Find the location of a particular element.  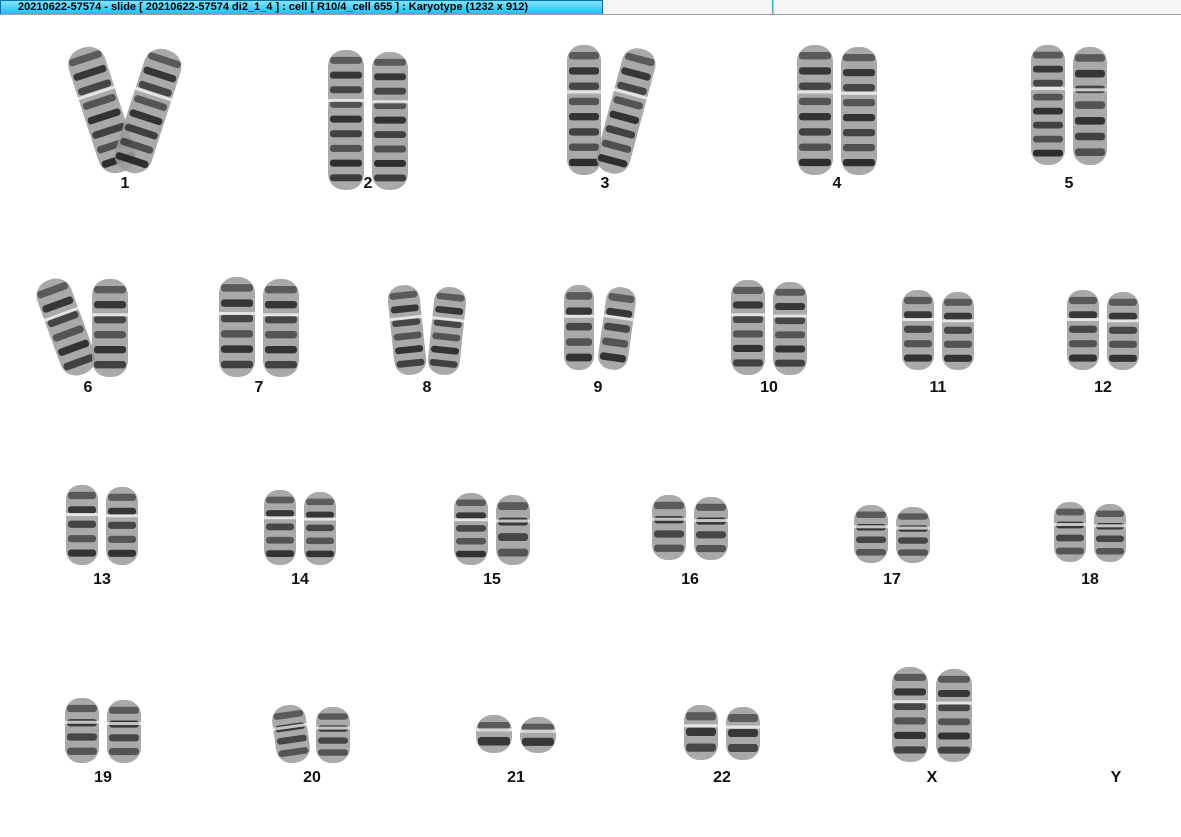

chromosome-pair-graphic is located at coordinates (932, 714).